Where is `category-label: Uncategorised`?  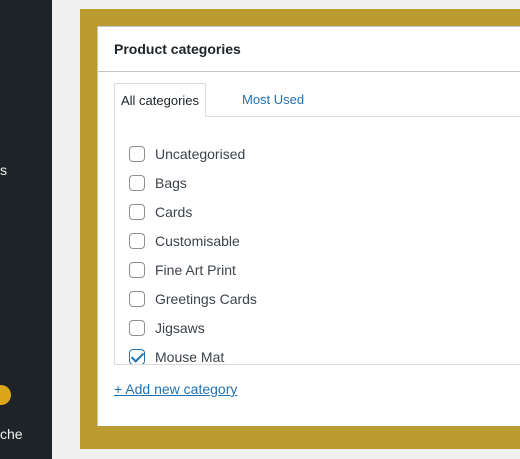
category-label: Uncategorised is located at coordinates (200, 153).